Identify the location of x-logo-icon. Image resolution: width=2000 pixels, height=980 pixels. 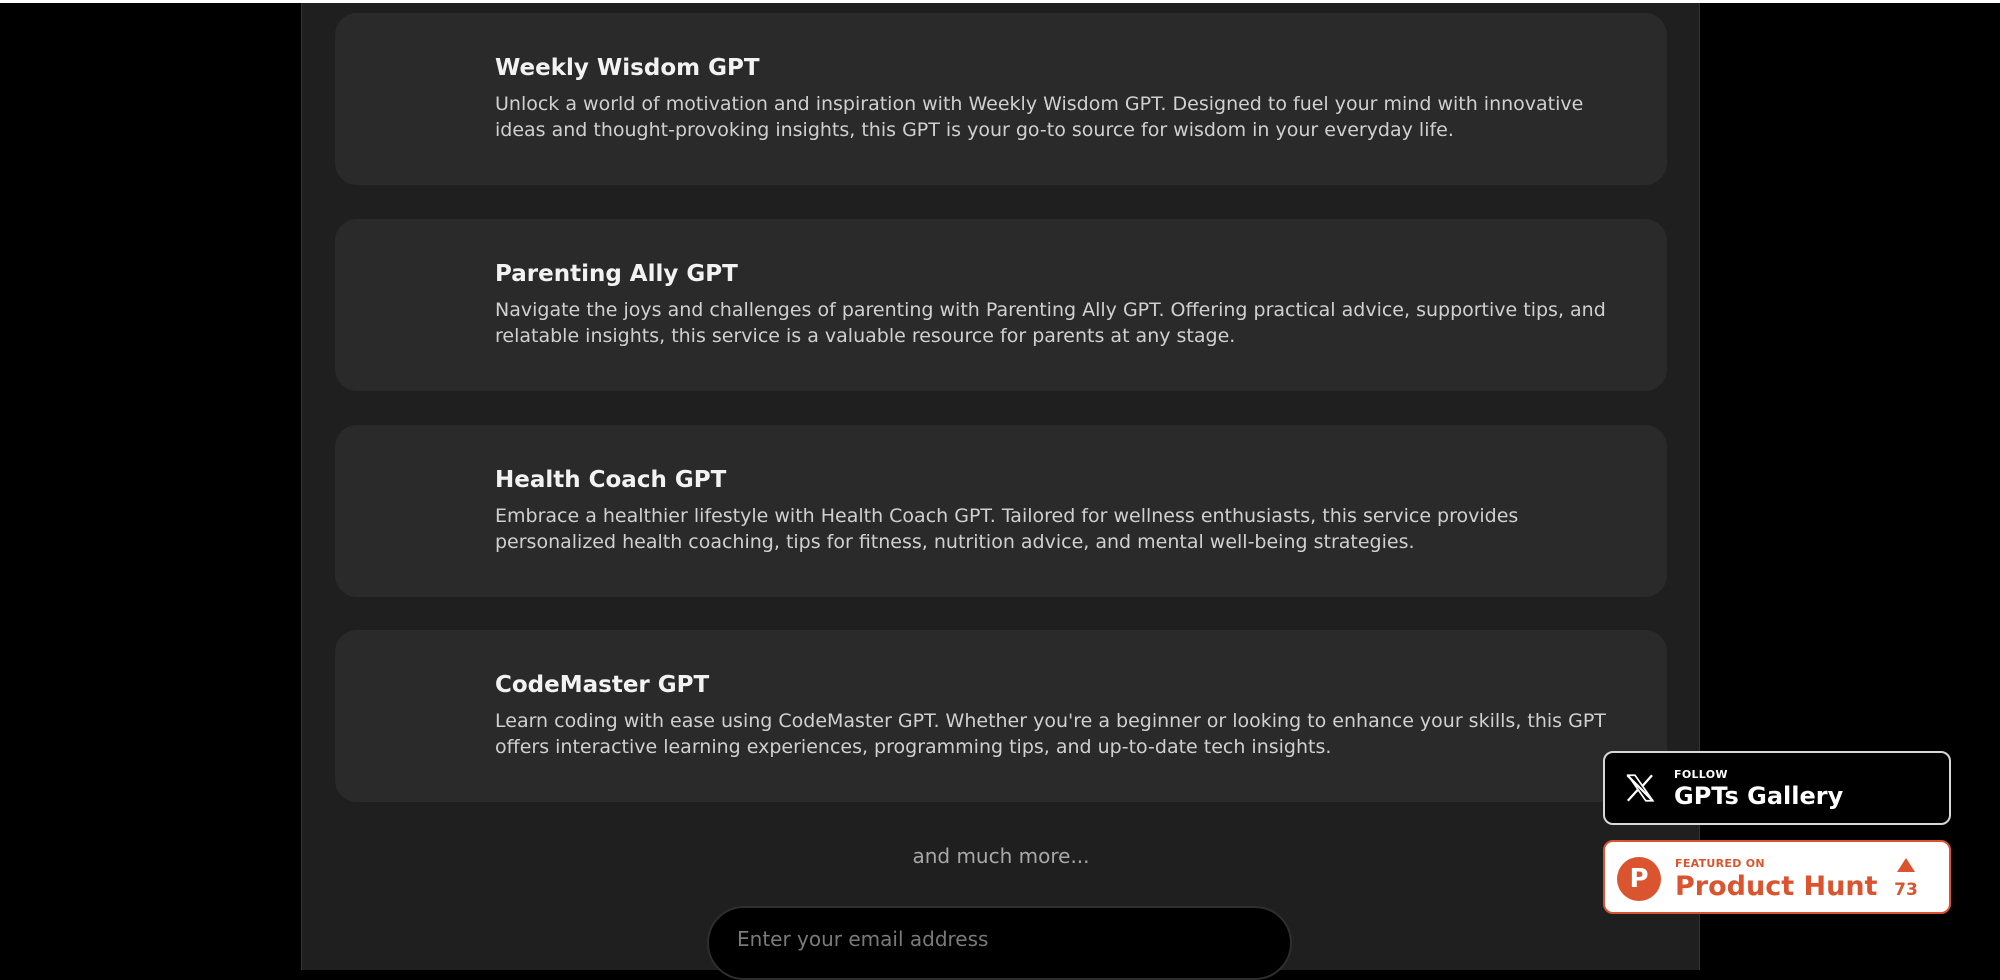
(1640, 788).